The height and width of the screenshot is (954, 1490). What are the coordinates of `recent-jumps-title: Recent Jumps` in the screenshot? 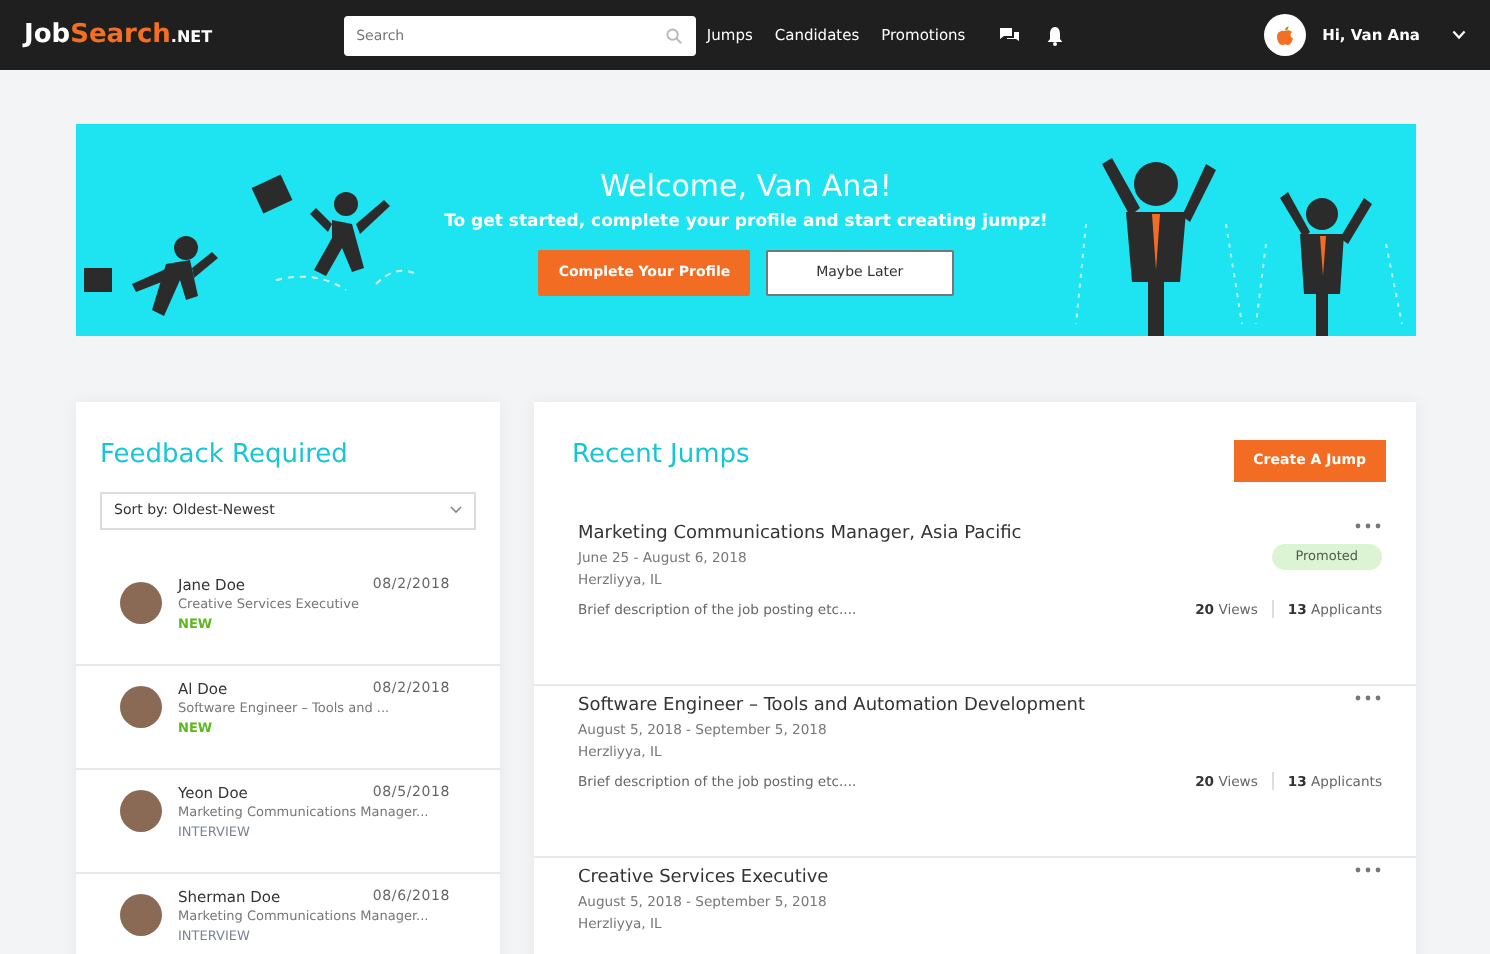 It's located at (661, 456).